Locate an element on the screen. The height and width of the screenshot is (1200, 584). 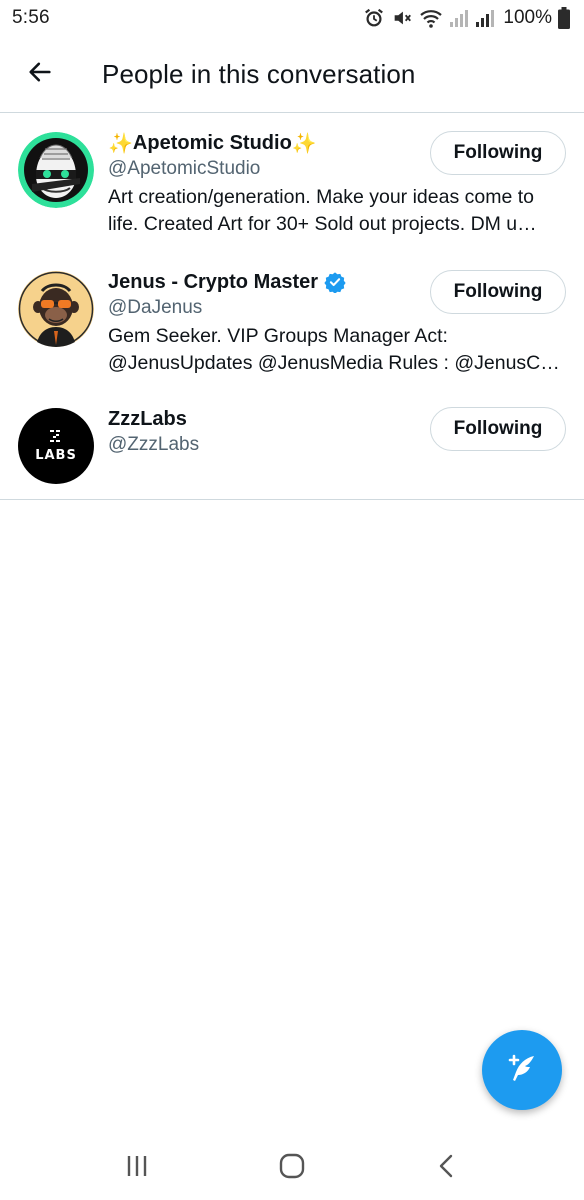
verified-badge-icon is located at coordinates (335, 282).